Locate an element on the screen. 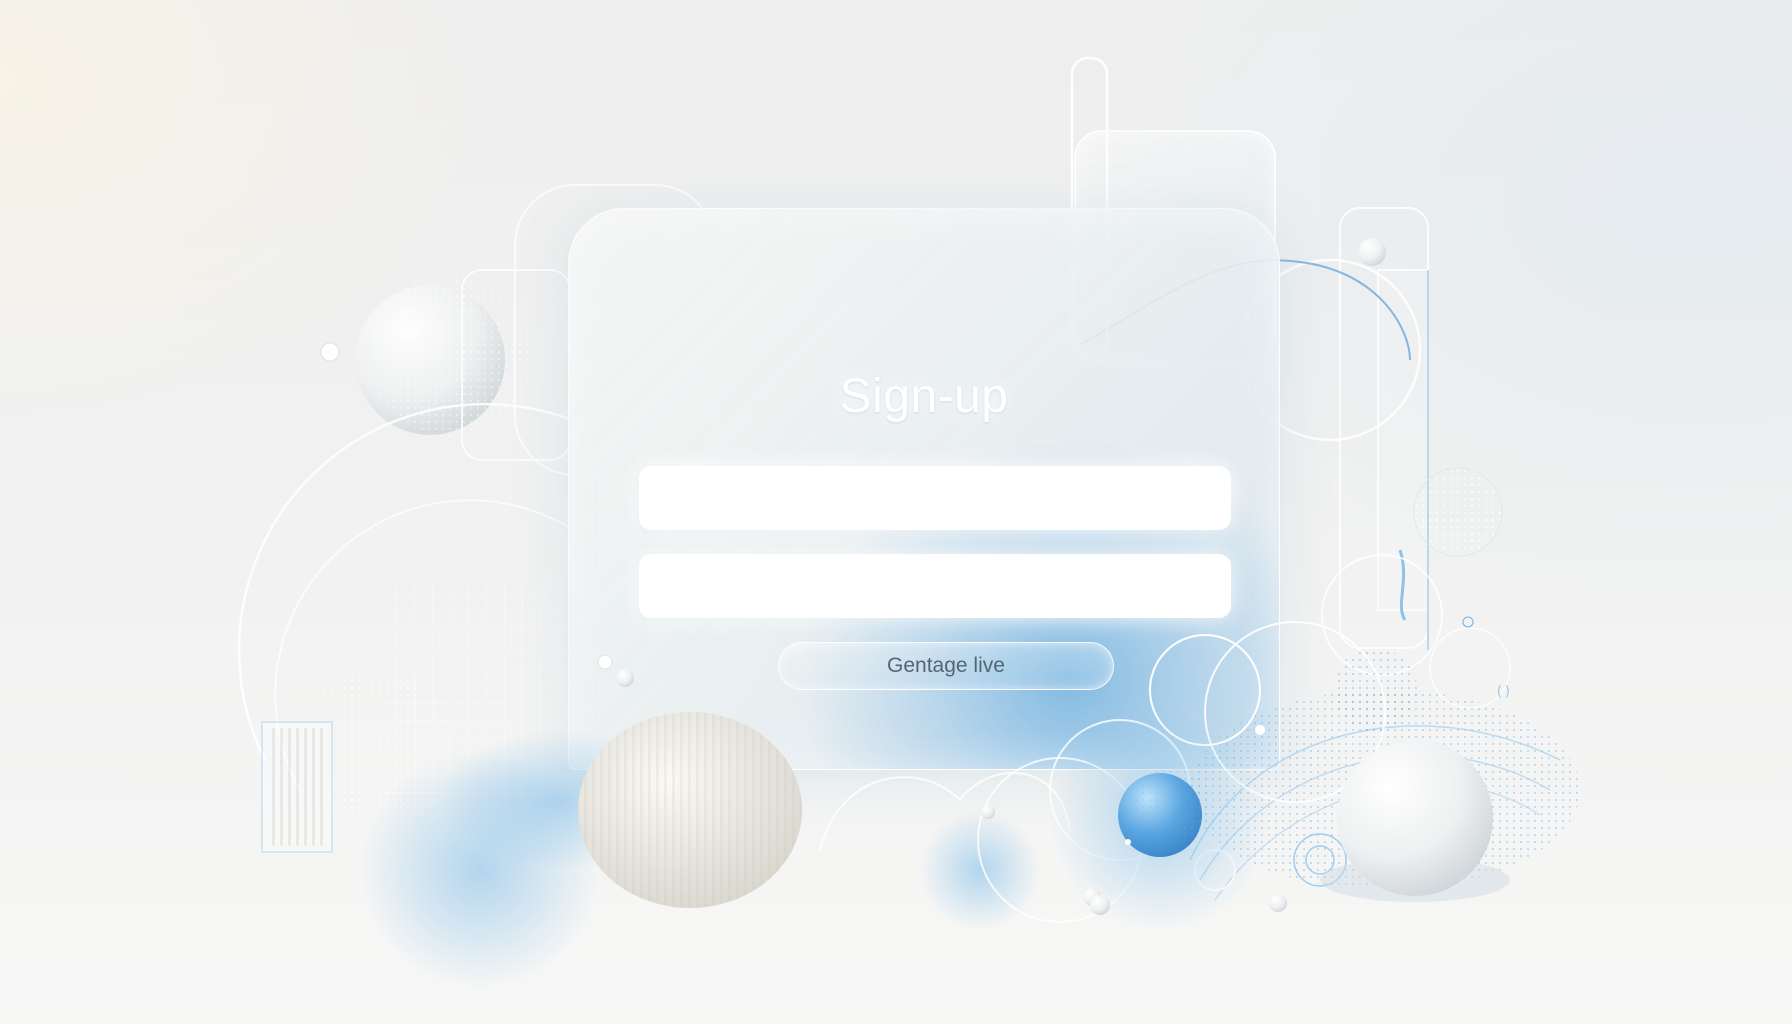 Image resolution: width=1792 pixels, height=1024 pixels. signup-title: Sign-up is located at coordinates (924, 396).